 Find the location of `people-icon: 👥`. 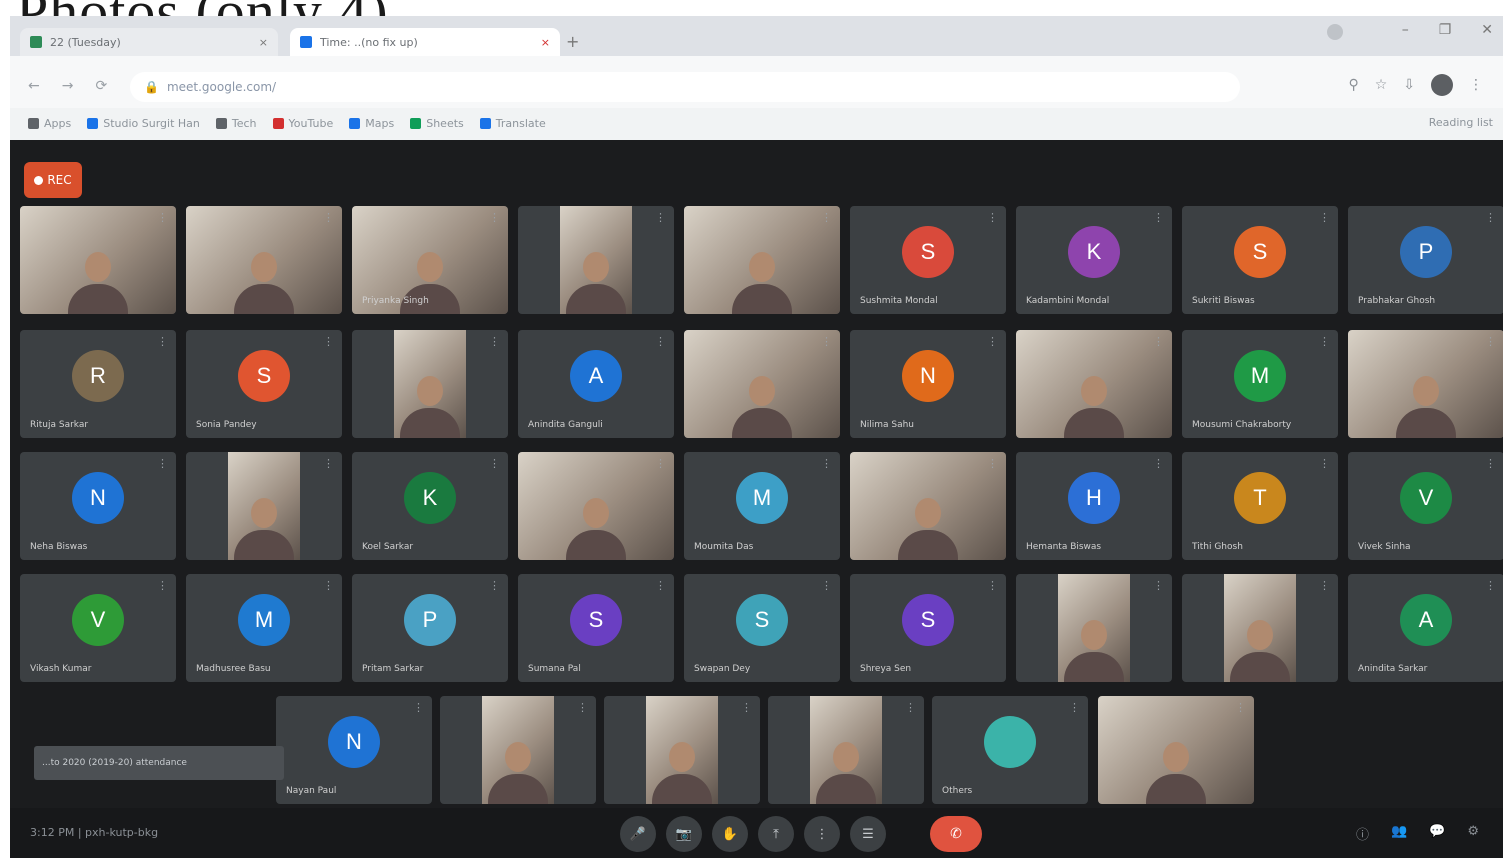

people-icon: 👥 is located at coordinates (1399, 833).